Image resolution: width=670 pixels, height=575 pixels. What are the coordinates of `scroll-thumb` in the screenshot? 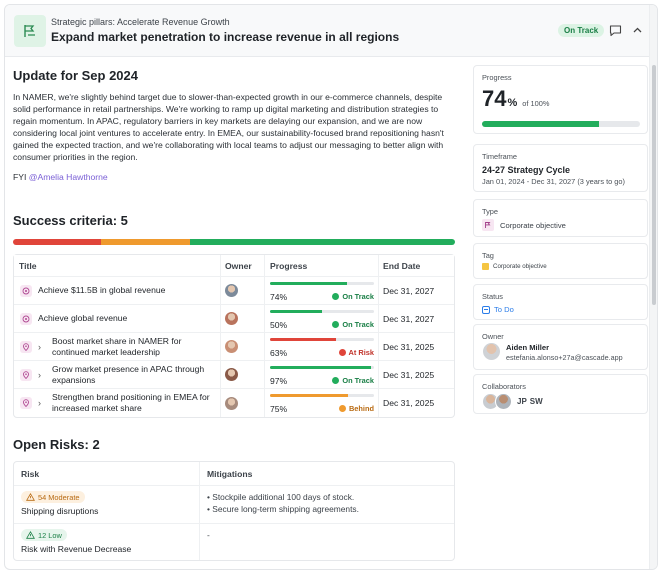 It's located at (654, 185).